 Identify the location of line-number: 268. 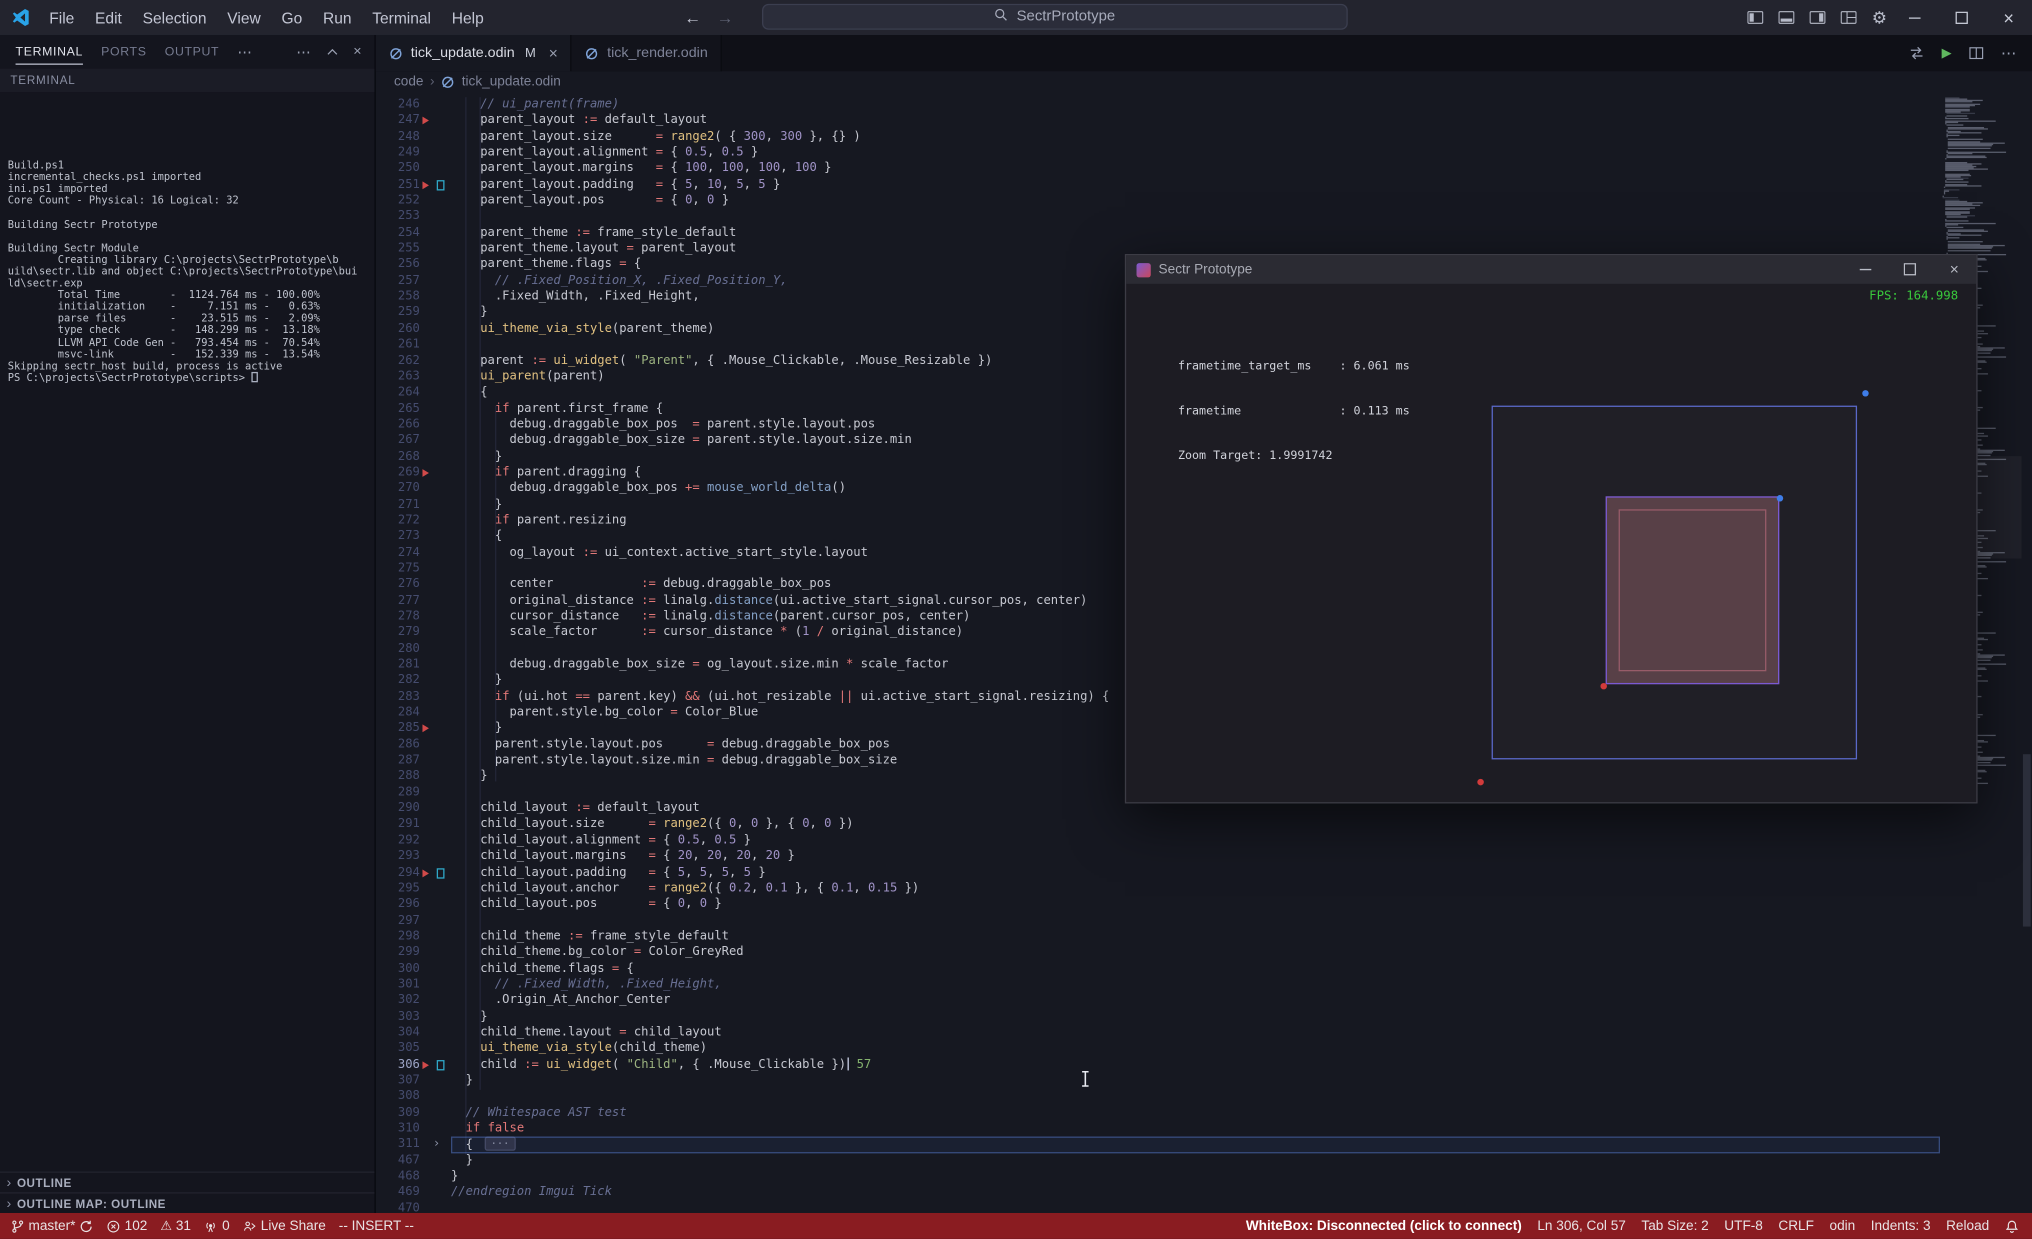
(398, 457).